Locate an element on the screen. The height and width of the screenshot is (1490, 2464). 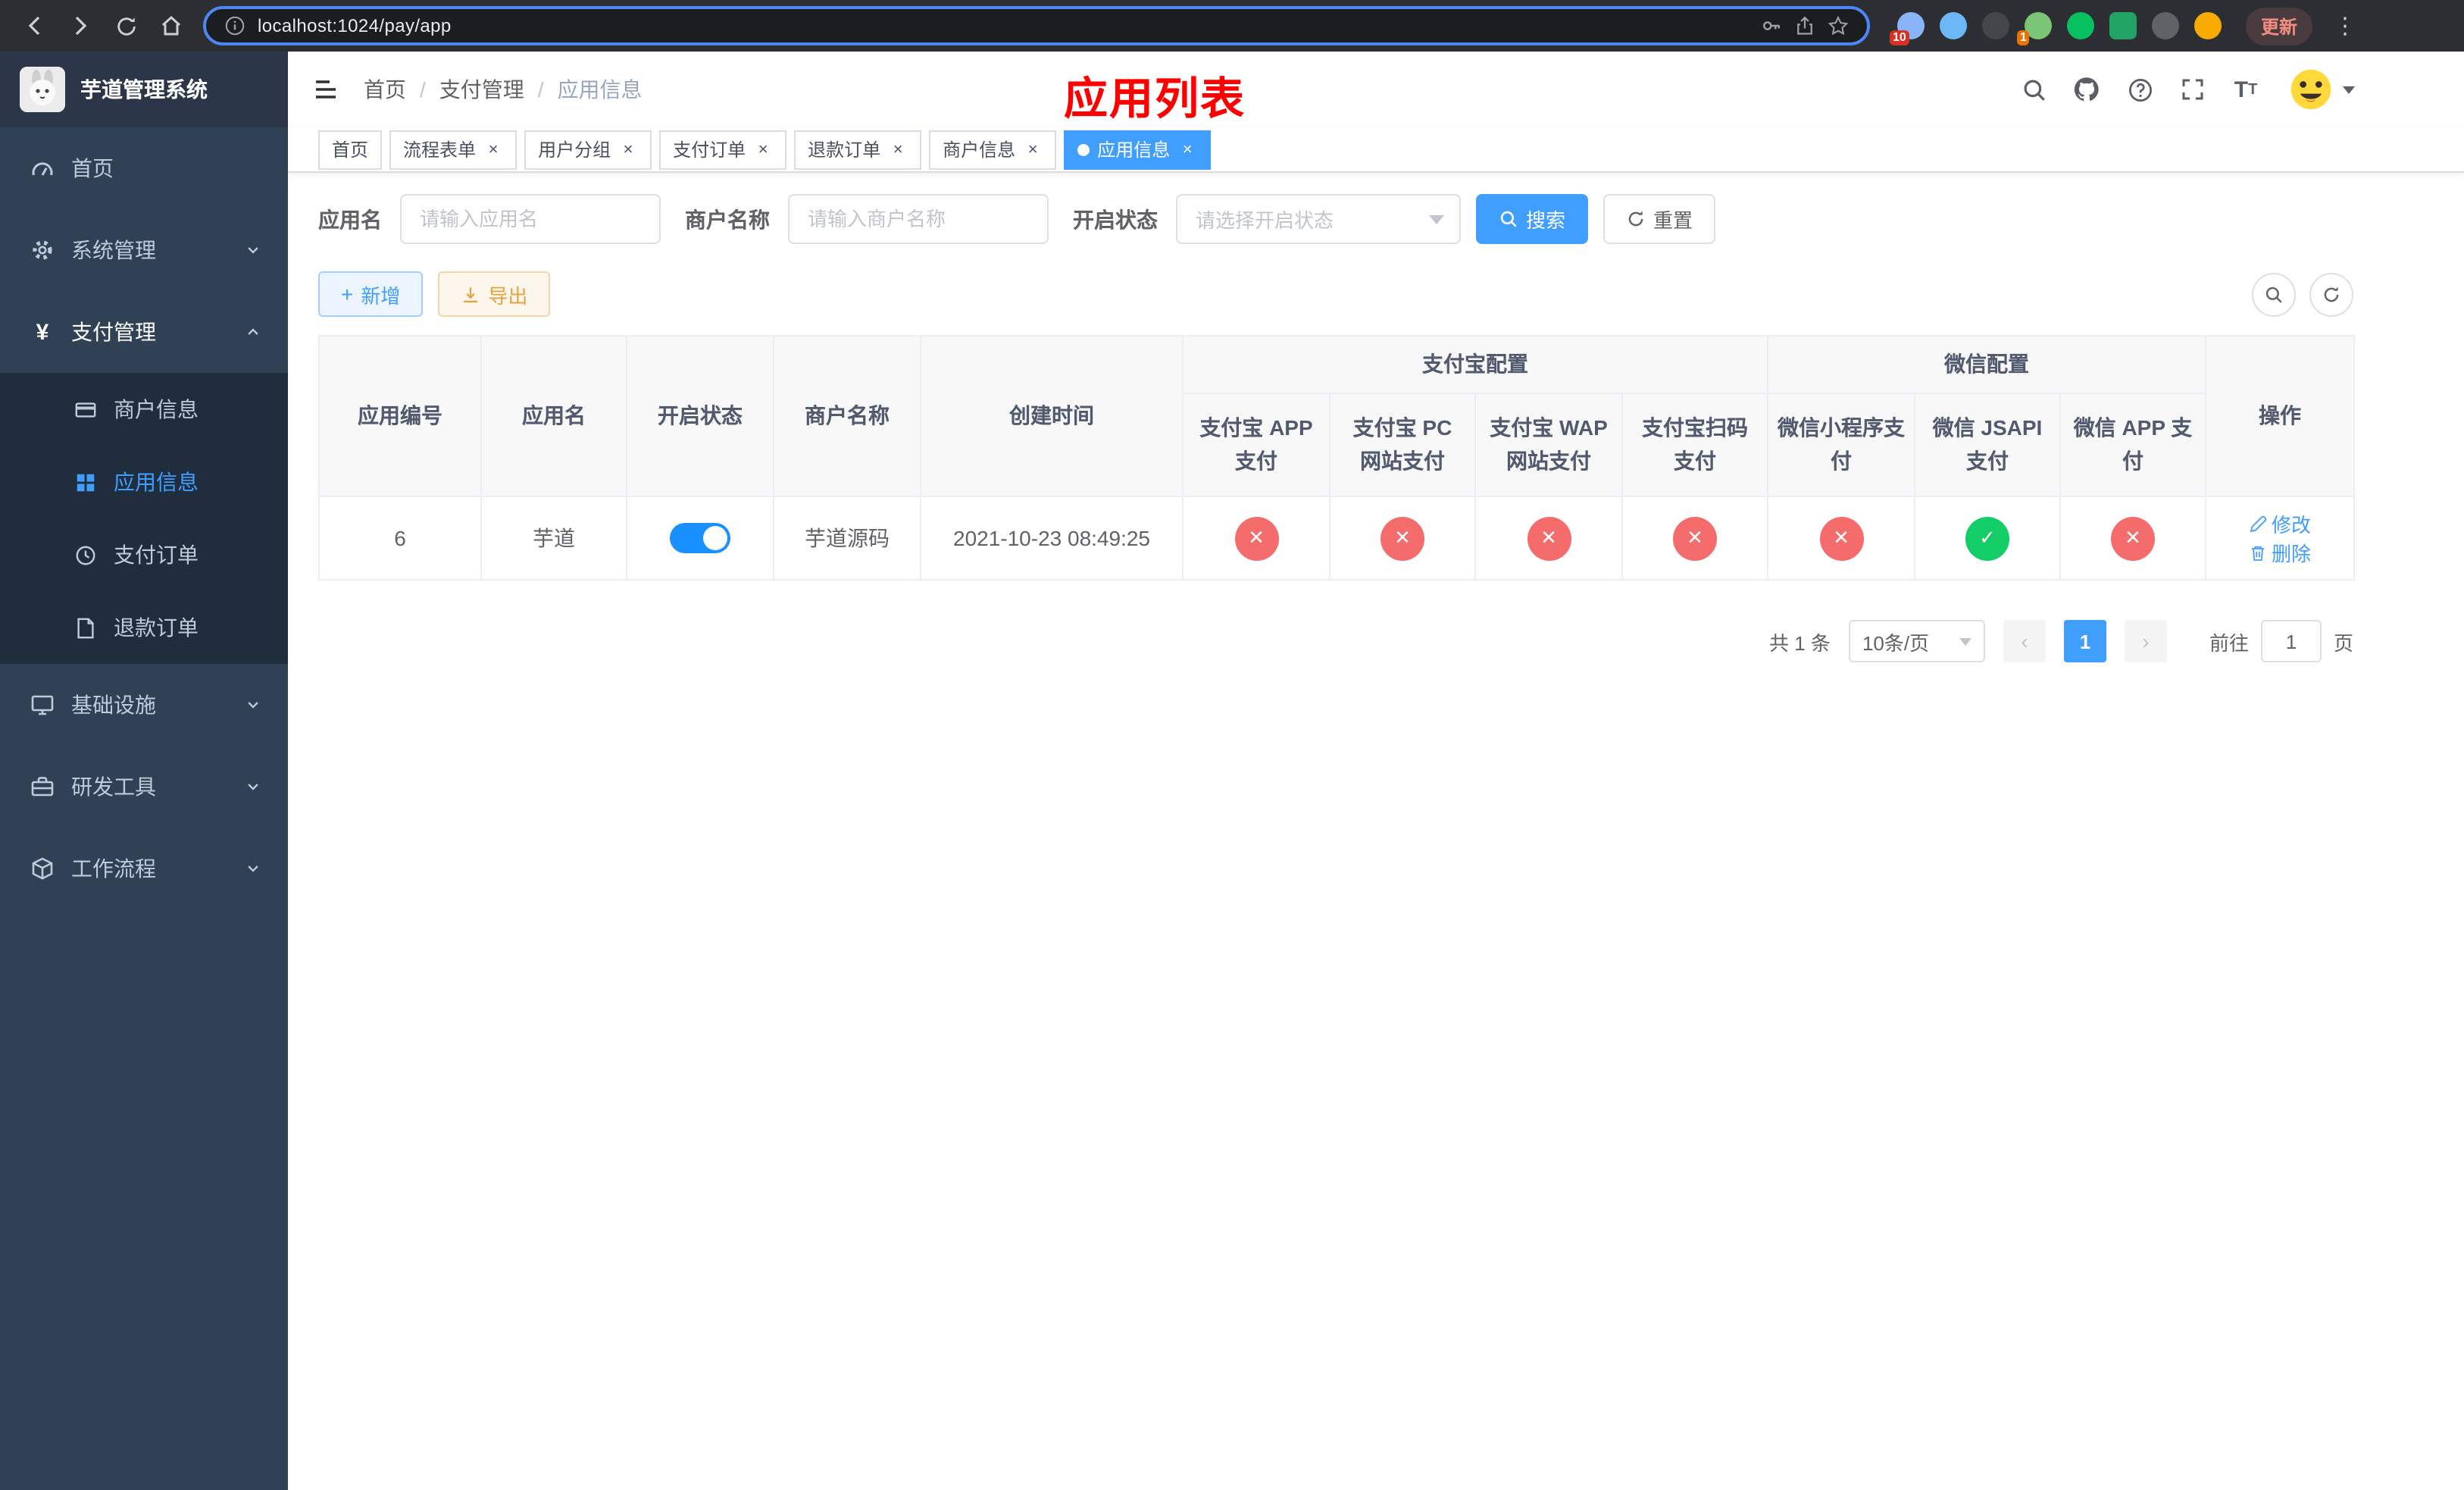
refresh-button is located at coordinates (2331, 294).